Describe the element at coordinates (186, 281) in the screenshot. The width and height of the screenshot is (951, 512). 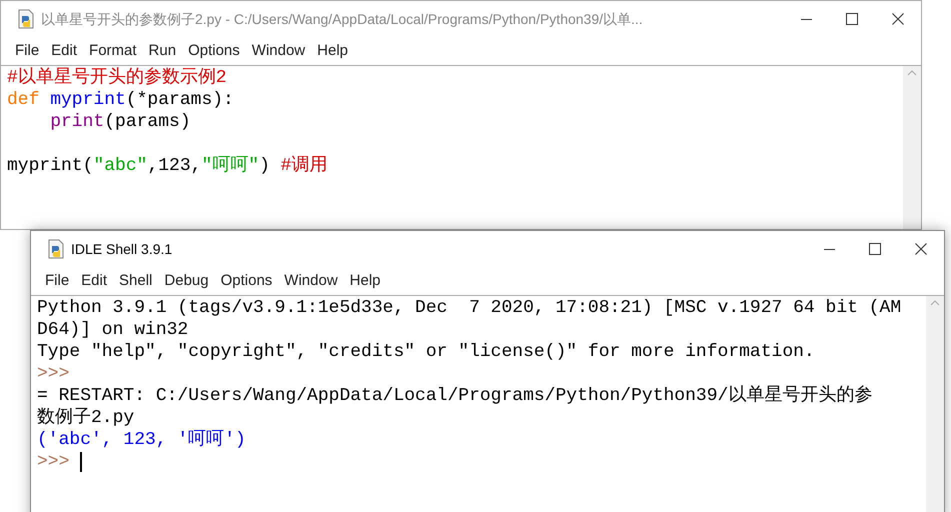
I see `menu-item: Debug` at that location.